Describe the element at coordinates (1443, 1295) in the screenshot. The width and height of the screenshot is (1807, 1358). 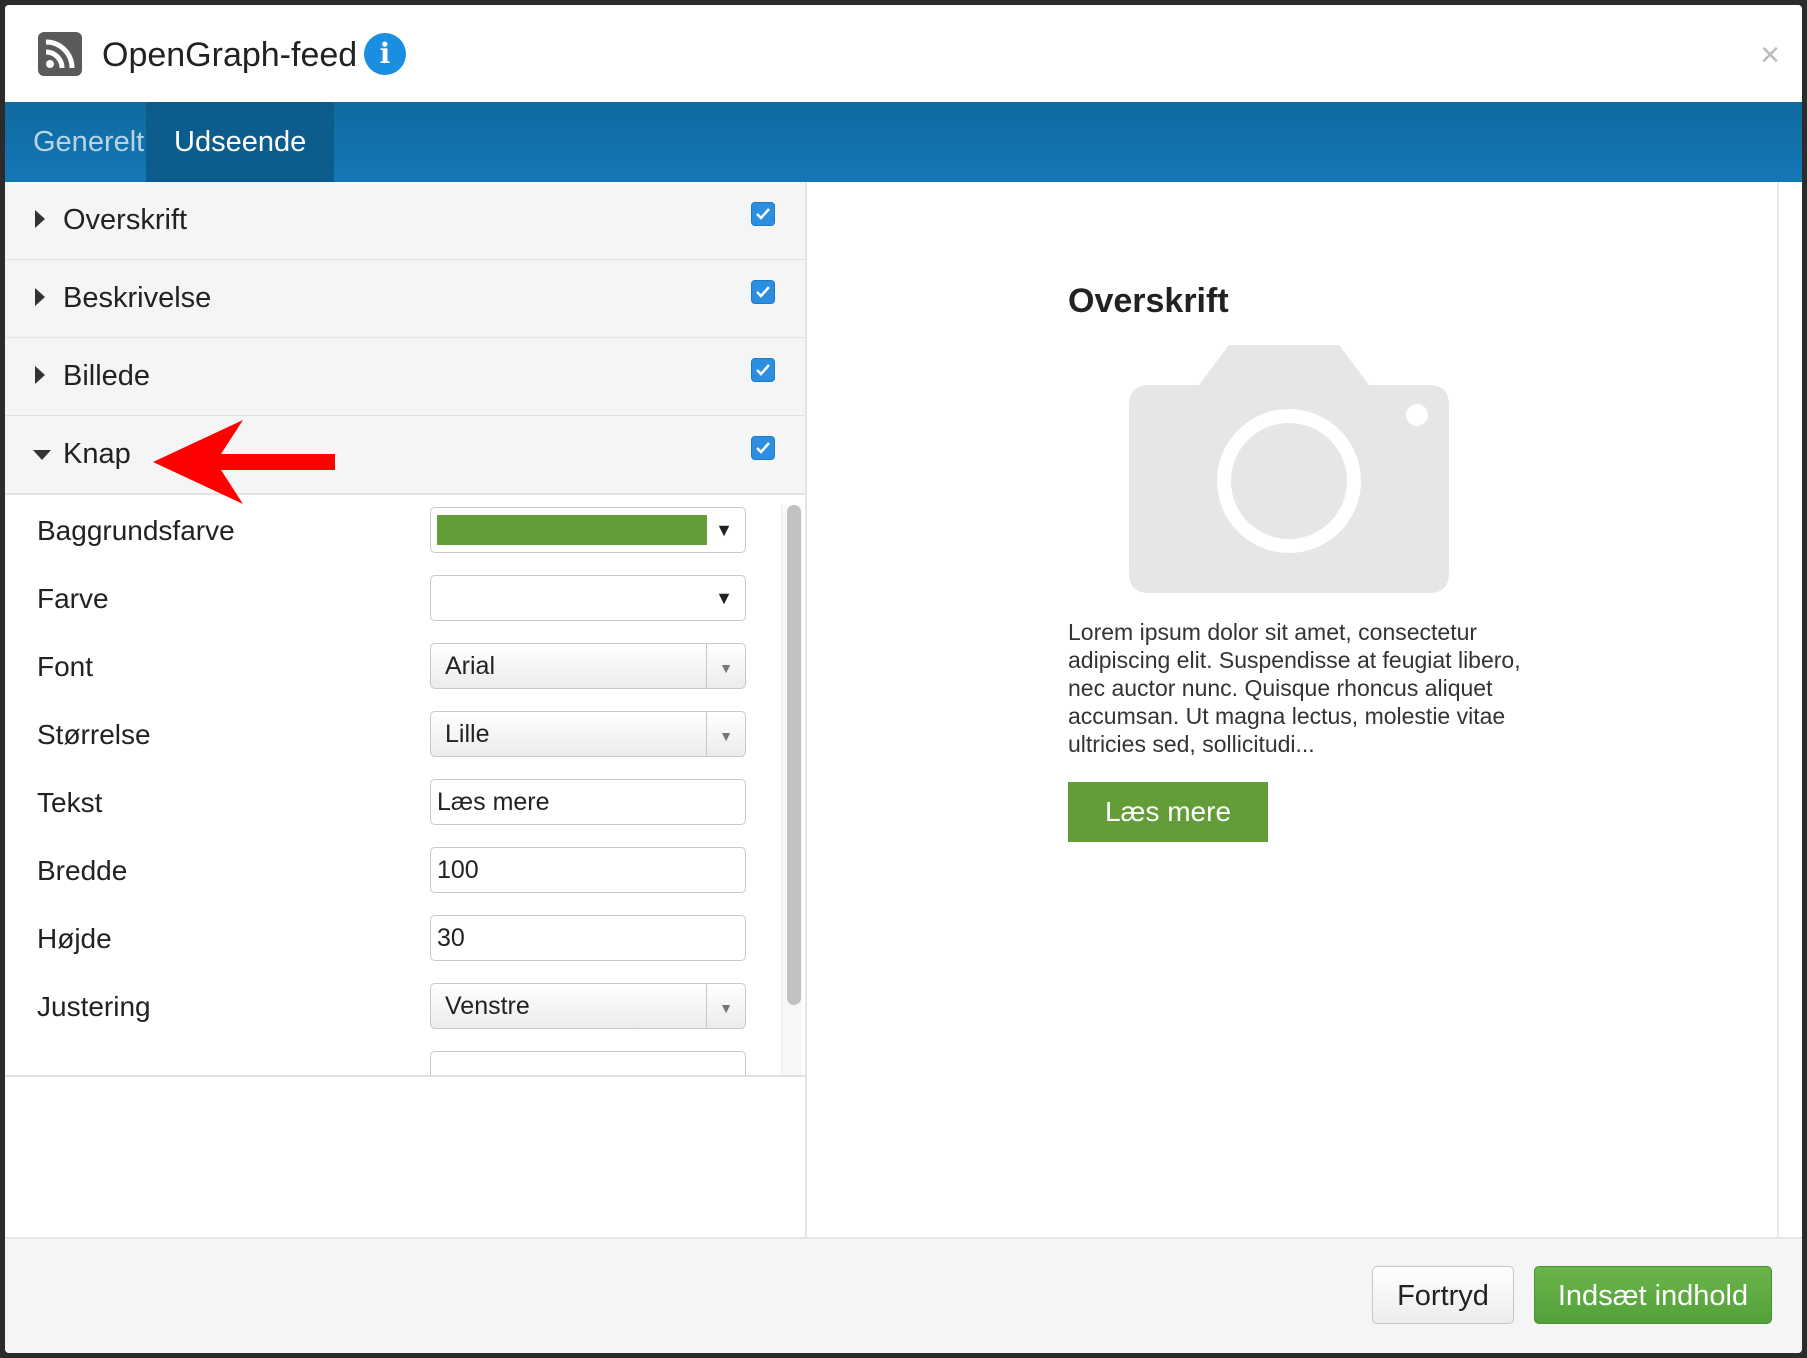
I see `cancel-button: Fortryd` at that location.